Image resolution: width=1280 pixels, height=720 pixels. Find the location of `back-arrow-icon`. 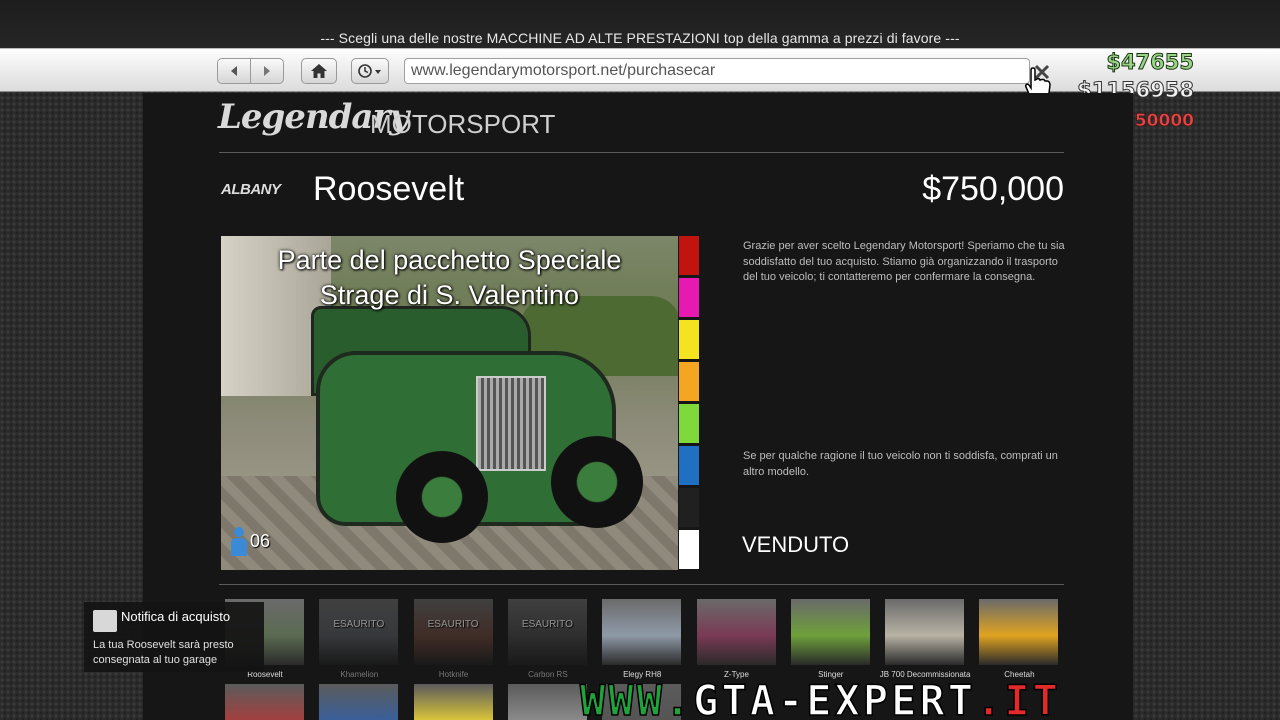

back-arrow-icon is located at coordinates (234, 71).